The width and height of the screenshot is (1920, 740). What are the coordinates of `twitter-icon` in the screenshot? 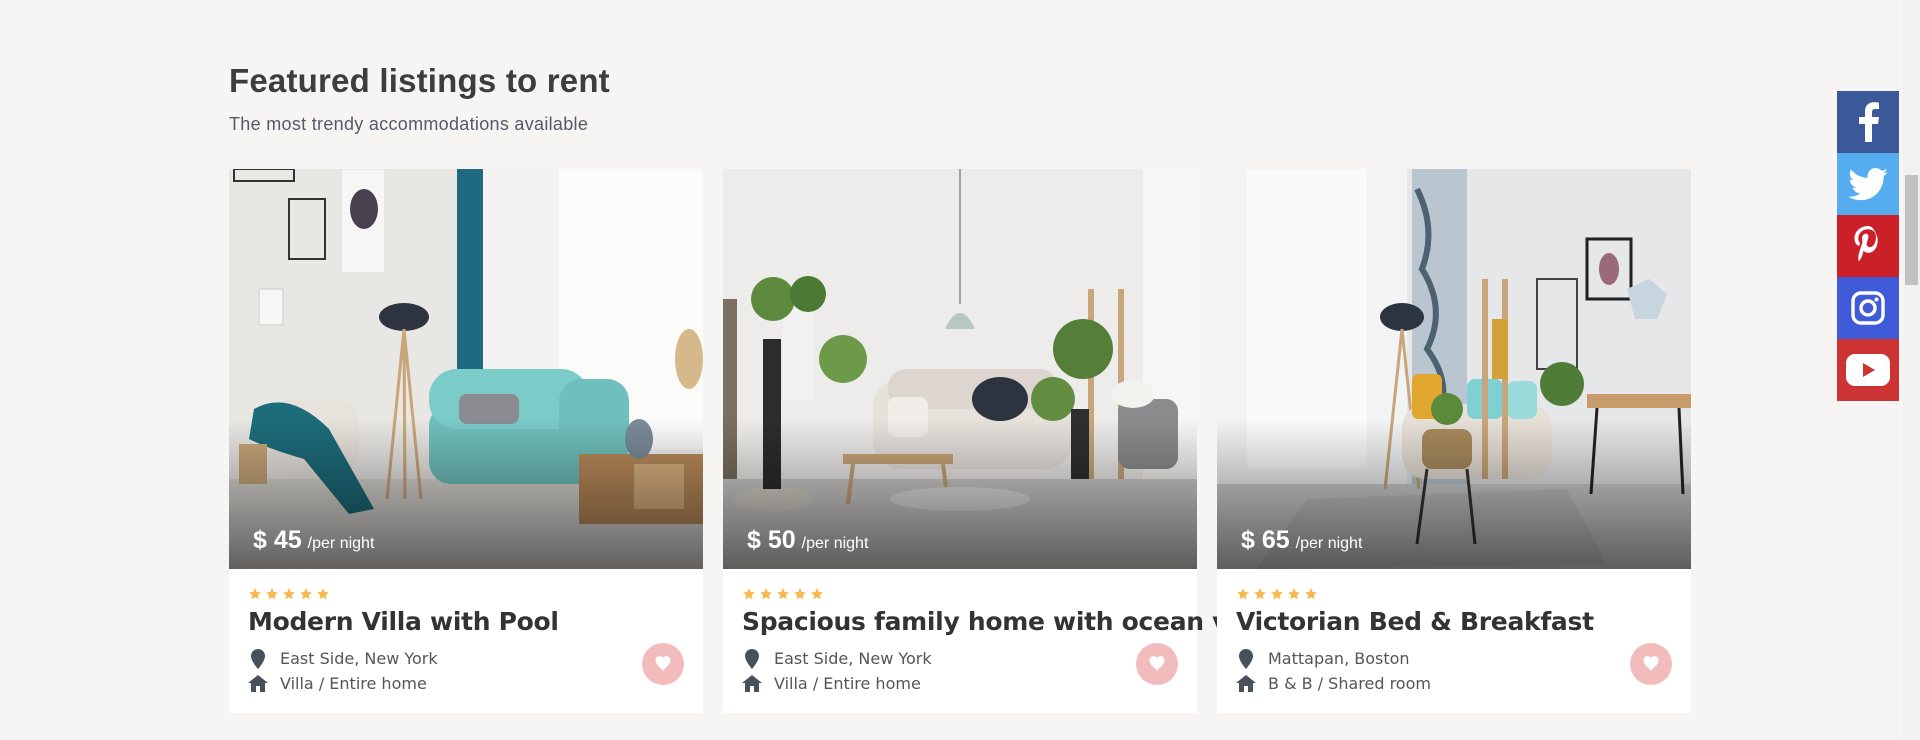 It's located at (1868, 183).